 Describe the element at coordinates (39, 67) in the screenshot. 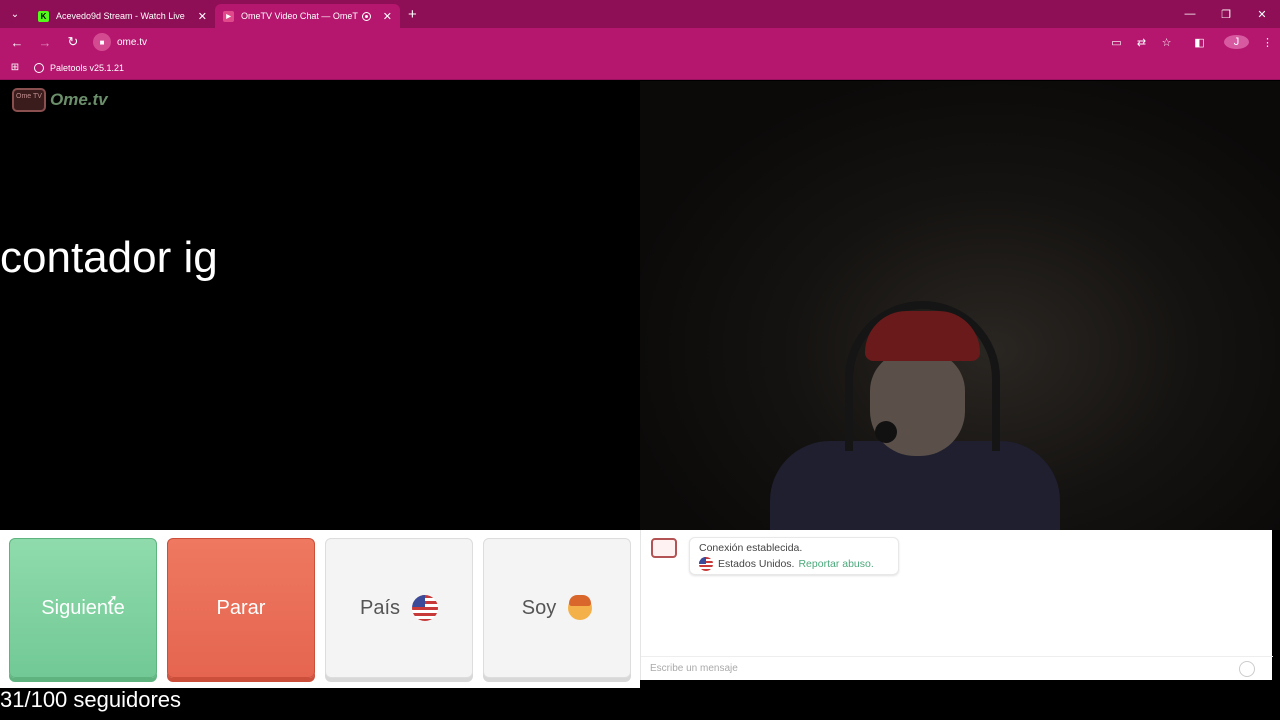

I see `paletools-icon` at that location.